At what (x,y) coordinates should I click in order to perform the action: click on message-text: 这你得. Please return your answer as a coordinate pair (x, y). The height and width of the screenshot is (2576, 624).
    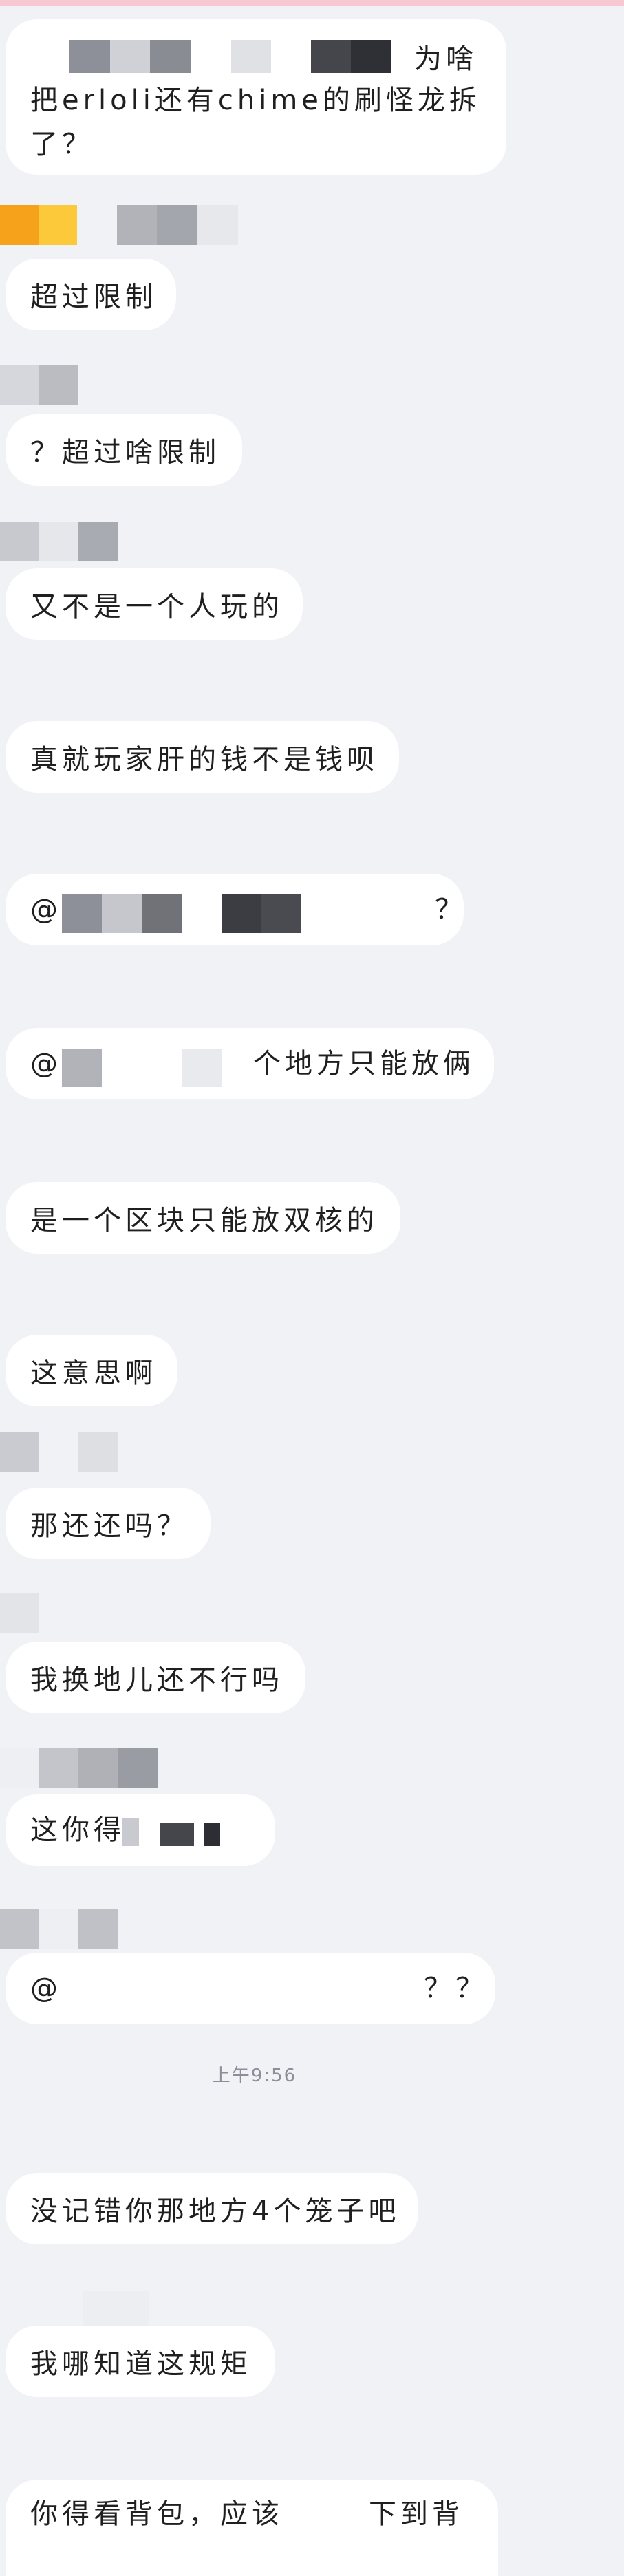
    Looking at the image, I should click on (77, 1830).